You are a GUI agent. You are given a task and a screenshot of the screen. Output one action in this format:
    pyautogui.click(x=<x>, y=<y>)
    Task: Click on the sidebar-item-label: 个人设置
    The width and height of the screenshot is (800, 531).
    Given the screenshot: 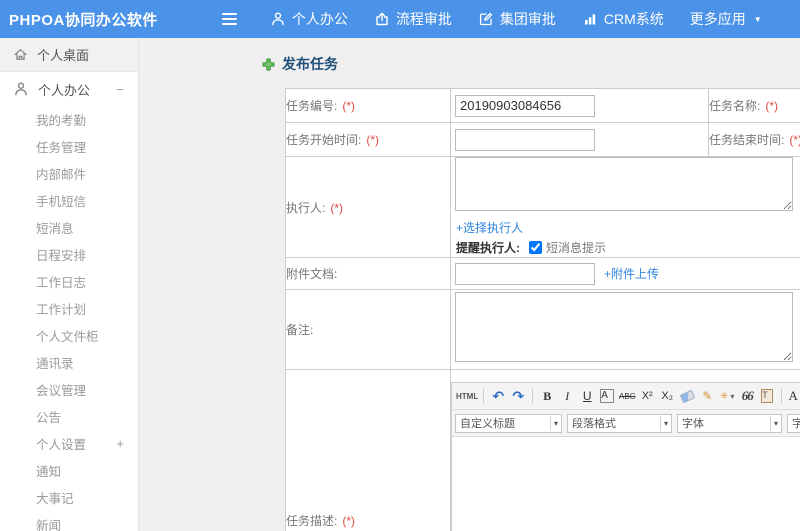 What is the action you would take?
    pyautogui.click(x=61, y=445)
    